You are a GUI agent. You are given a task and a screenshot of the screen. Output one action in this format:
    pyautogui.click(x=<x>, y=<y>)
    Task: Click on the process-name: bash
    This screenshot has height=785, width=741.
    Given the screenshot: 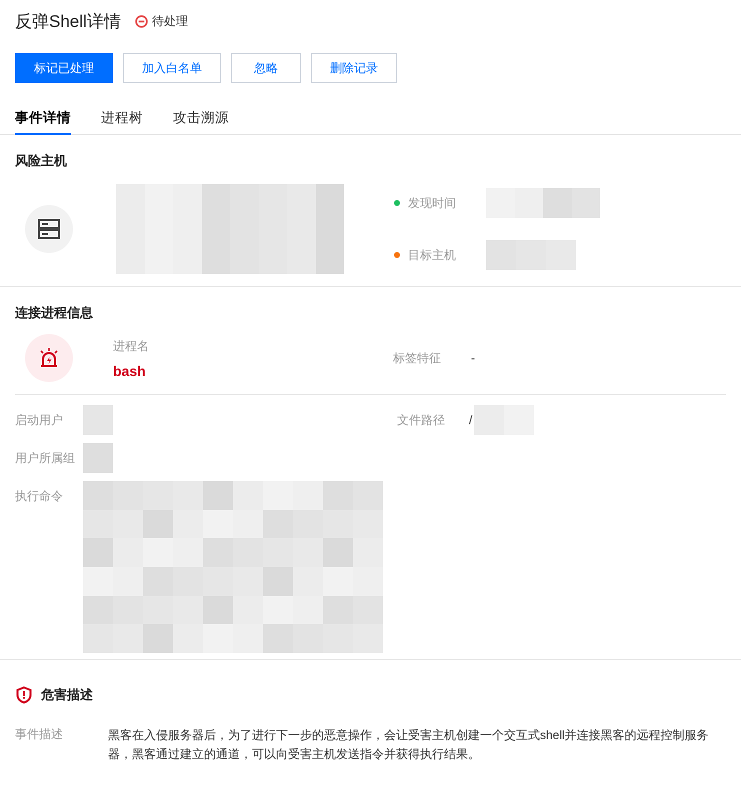 What is the action you would take?
    pyautogui.click(x=130, y=370)
    